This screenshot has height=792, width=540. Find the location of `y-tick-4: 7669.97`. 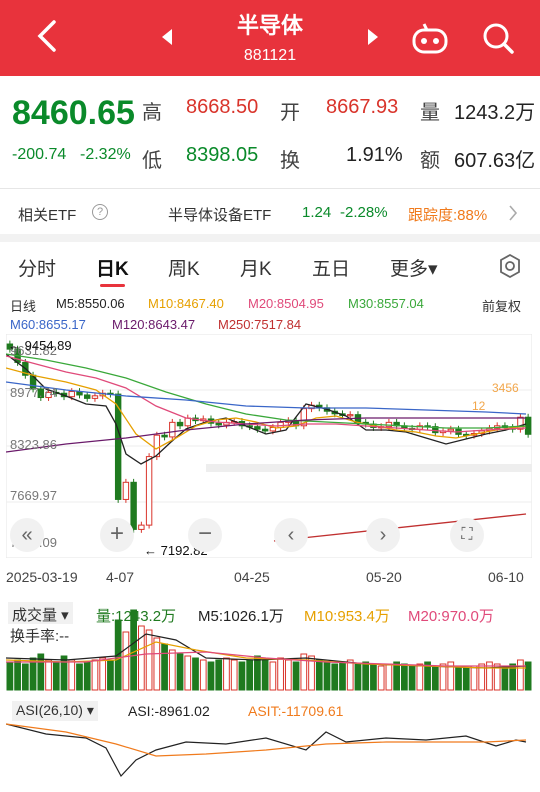

y-tick-4: 7669.97 is located at coordinates (33, 495).